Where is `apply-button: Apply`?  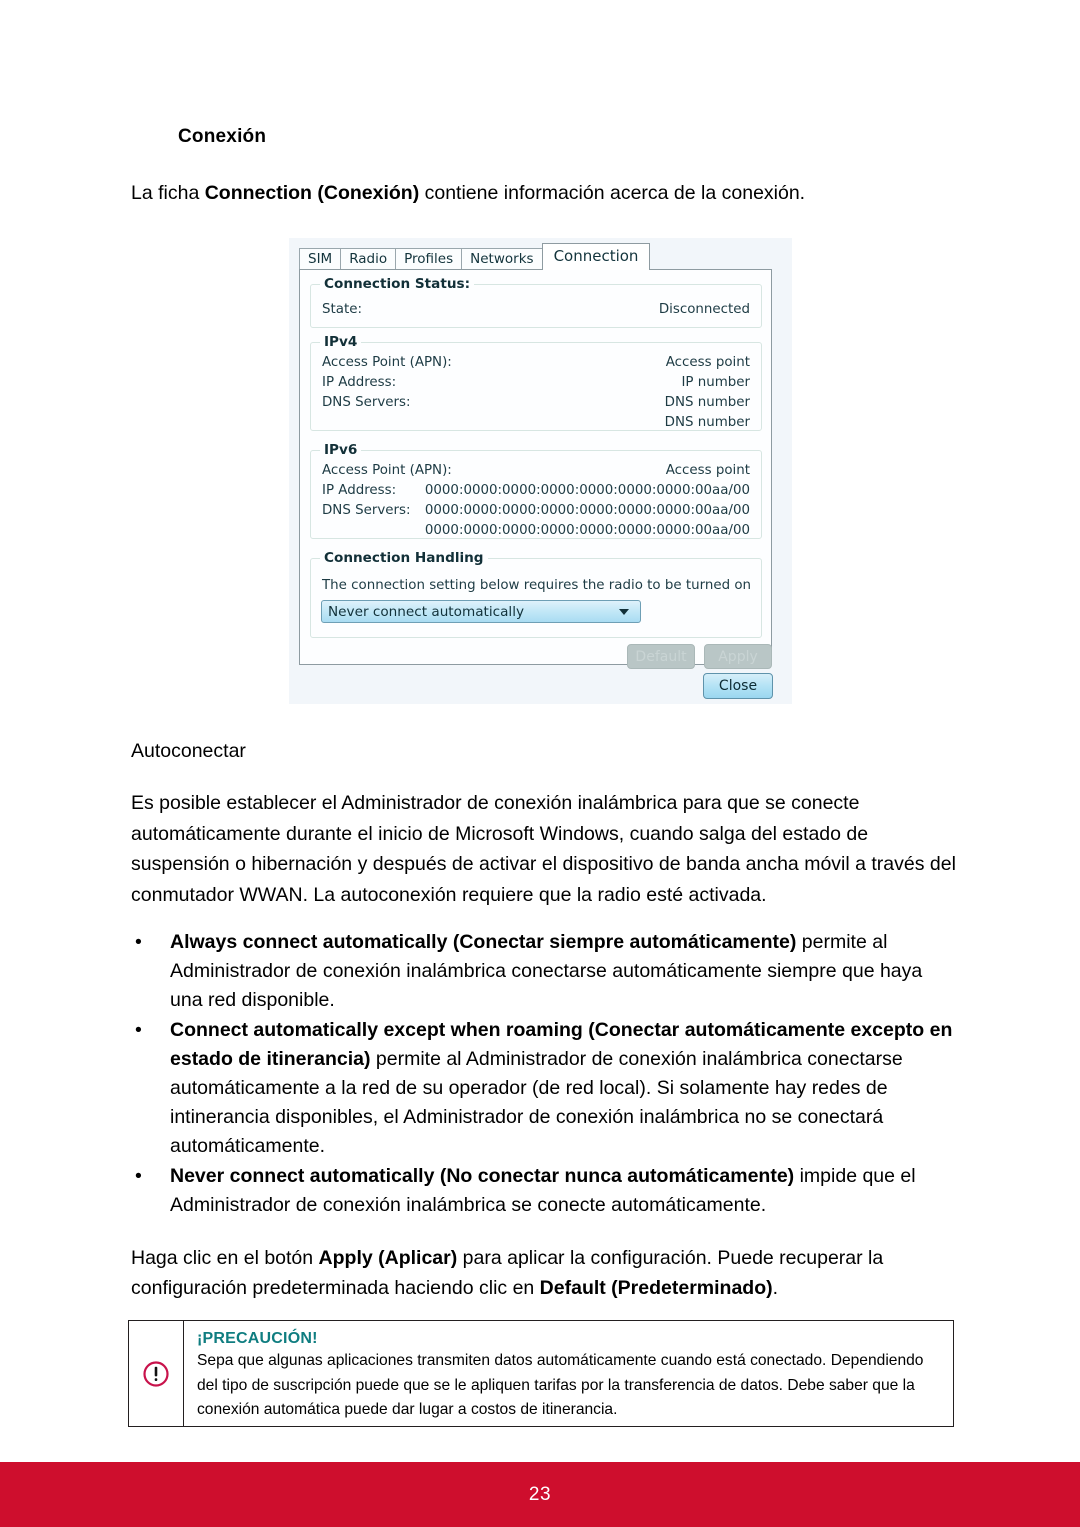
apply-button: Apply is located at coordinates (738, 656).